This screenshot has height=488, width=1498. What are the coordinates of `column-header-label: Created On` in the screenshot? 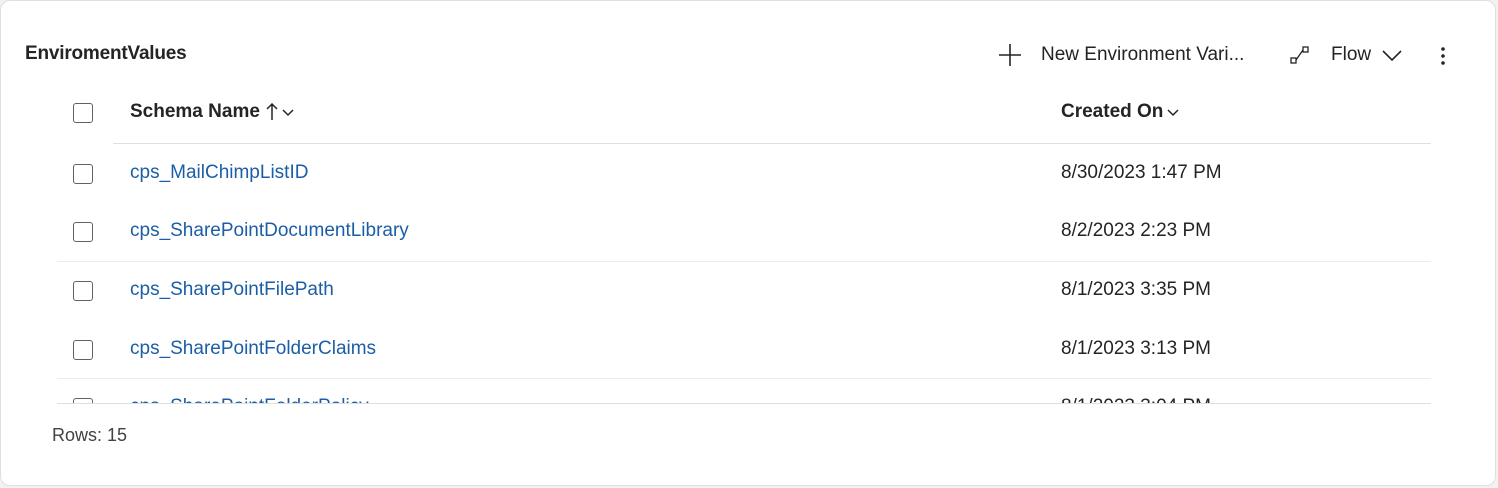 It's located at (1112, 111).